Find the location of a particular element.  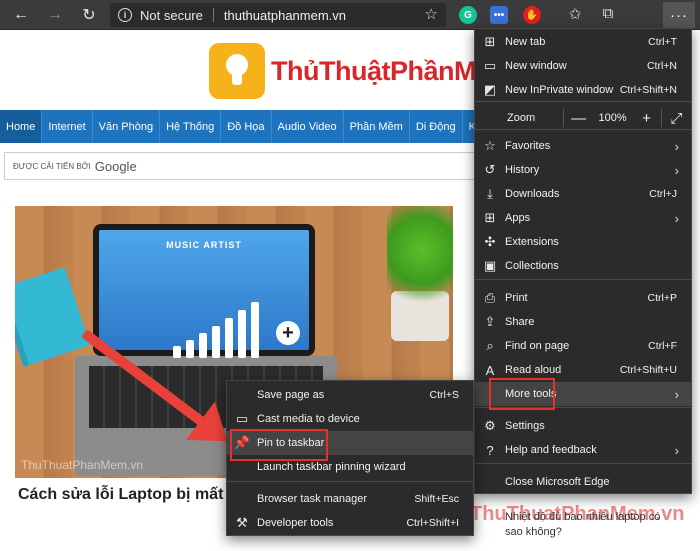

favorites-bar-icon: ✩ is located at coordinates (575, 14).